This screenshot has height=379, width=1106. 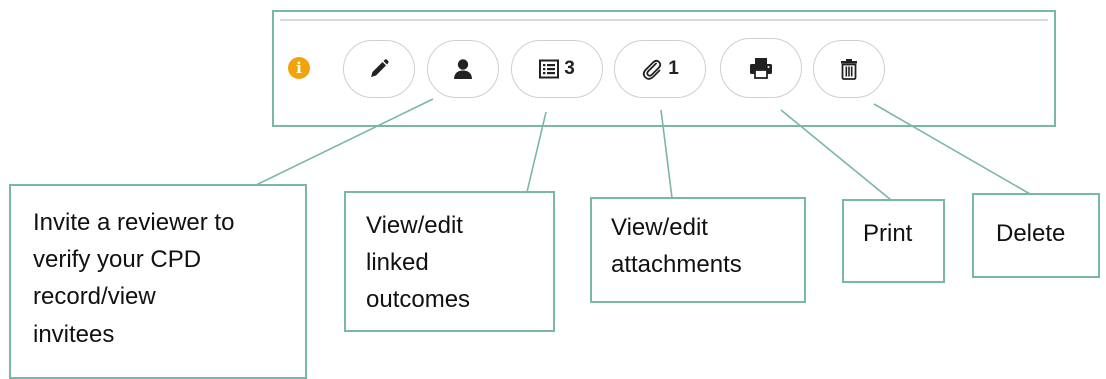 I want to click on pencil-icon, so click(x=380, y=68).